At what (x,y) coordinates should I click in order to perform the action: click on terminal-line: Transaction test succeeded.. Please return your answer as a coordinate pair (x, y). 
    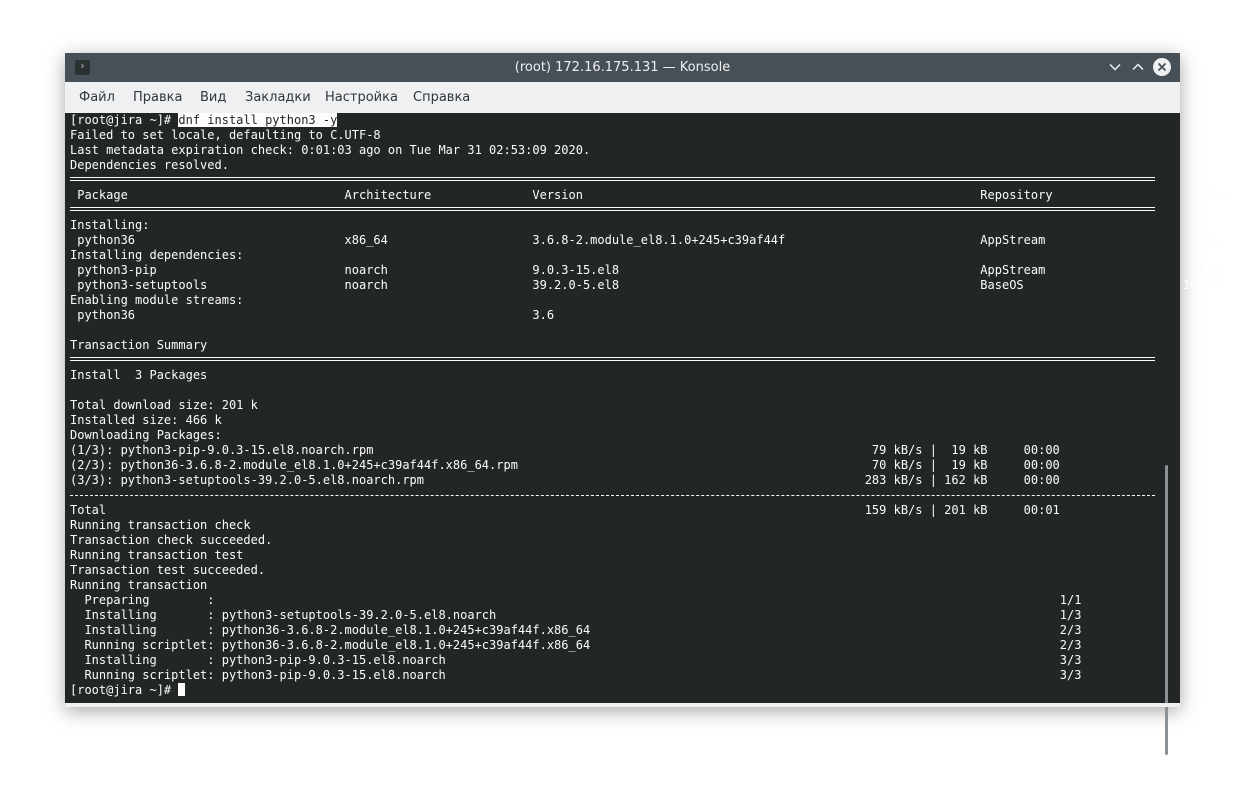
    Looking at the image, I should click on (168, 570).